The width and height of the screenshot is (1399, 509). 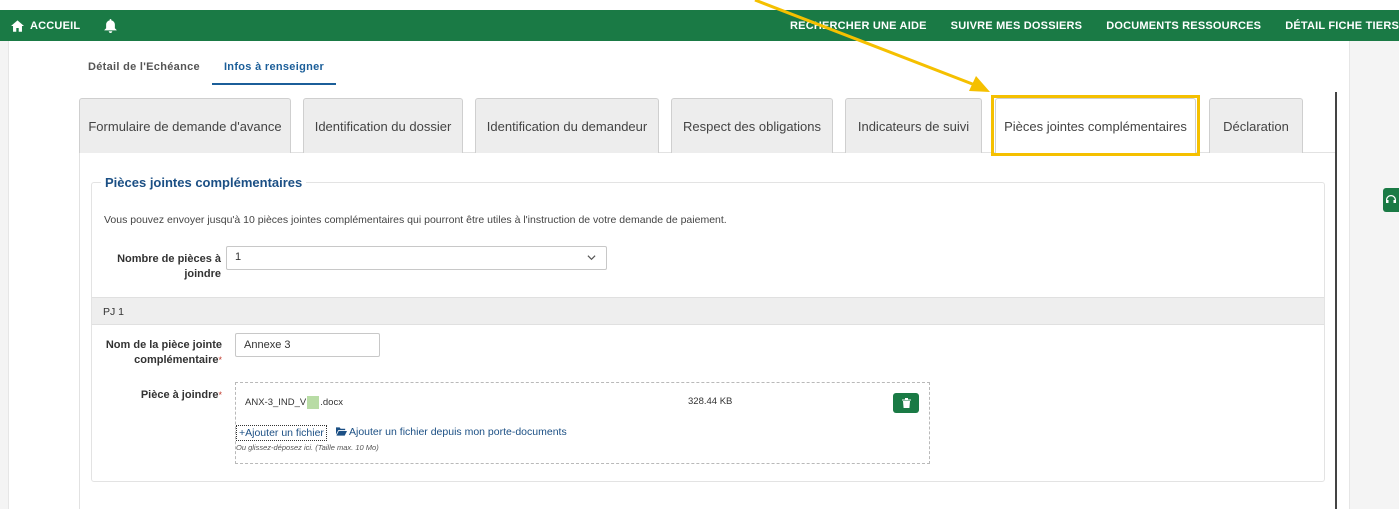 I want to click on uploaded-file-name: ANX-3_IND_V .docx, so click(x=294, y=402).